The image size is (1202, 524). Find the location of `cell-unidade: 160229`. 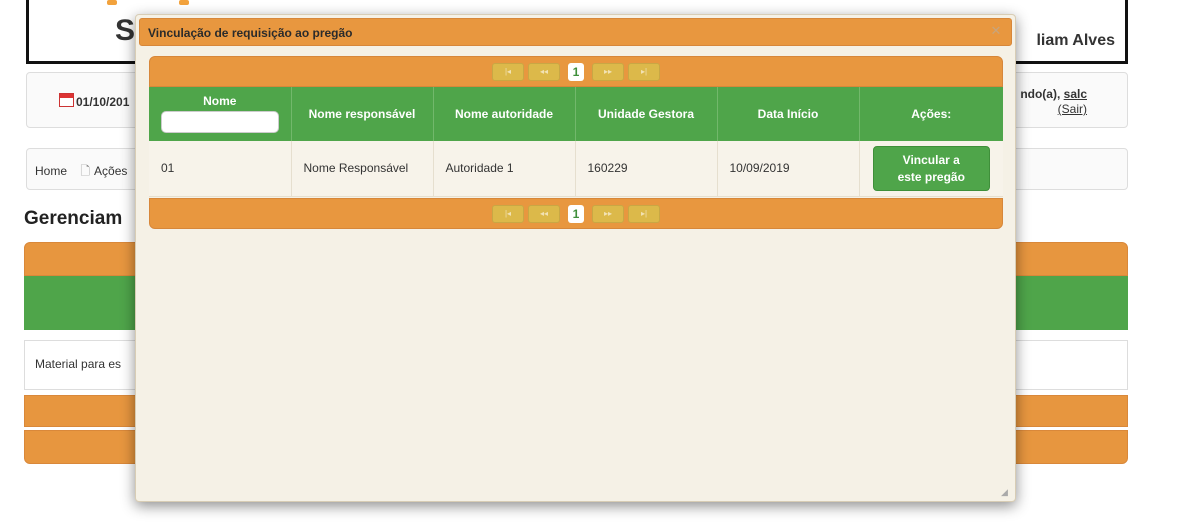

cell-unidade: 160229 is located at coordinates (646, 169).